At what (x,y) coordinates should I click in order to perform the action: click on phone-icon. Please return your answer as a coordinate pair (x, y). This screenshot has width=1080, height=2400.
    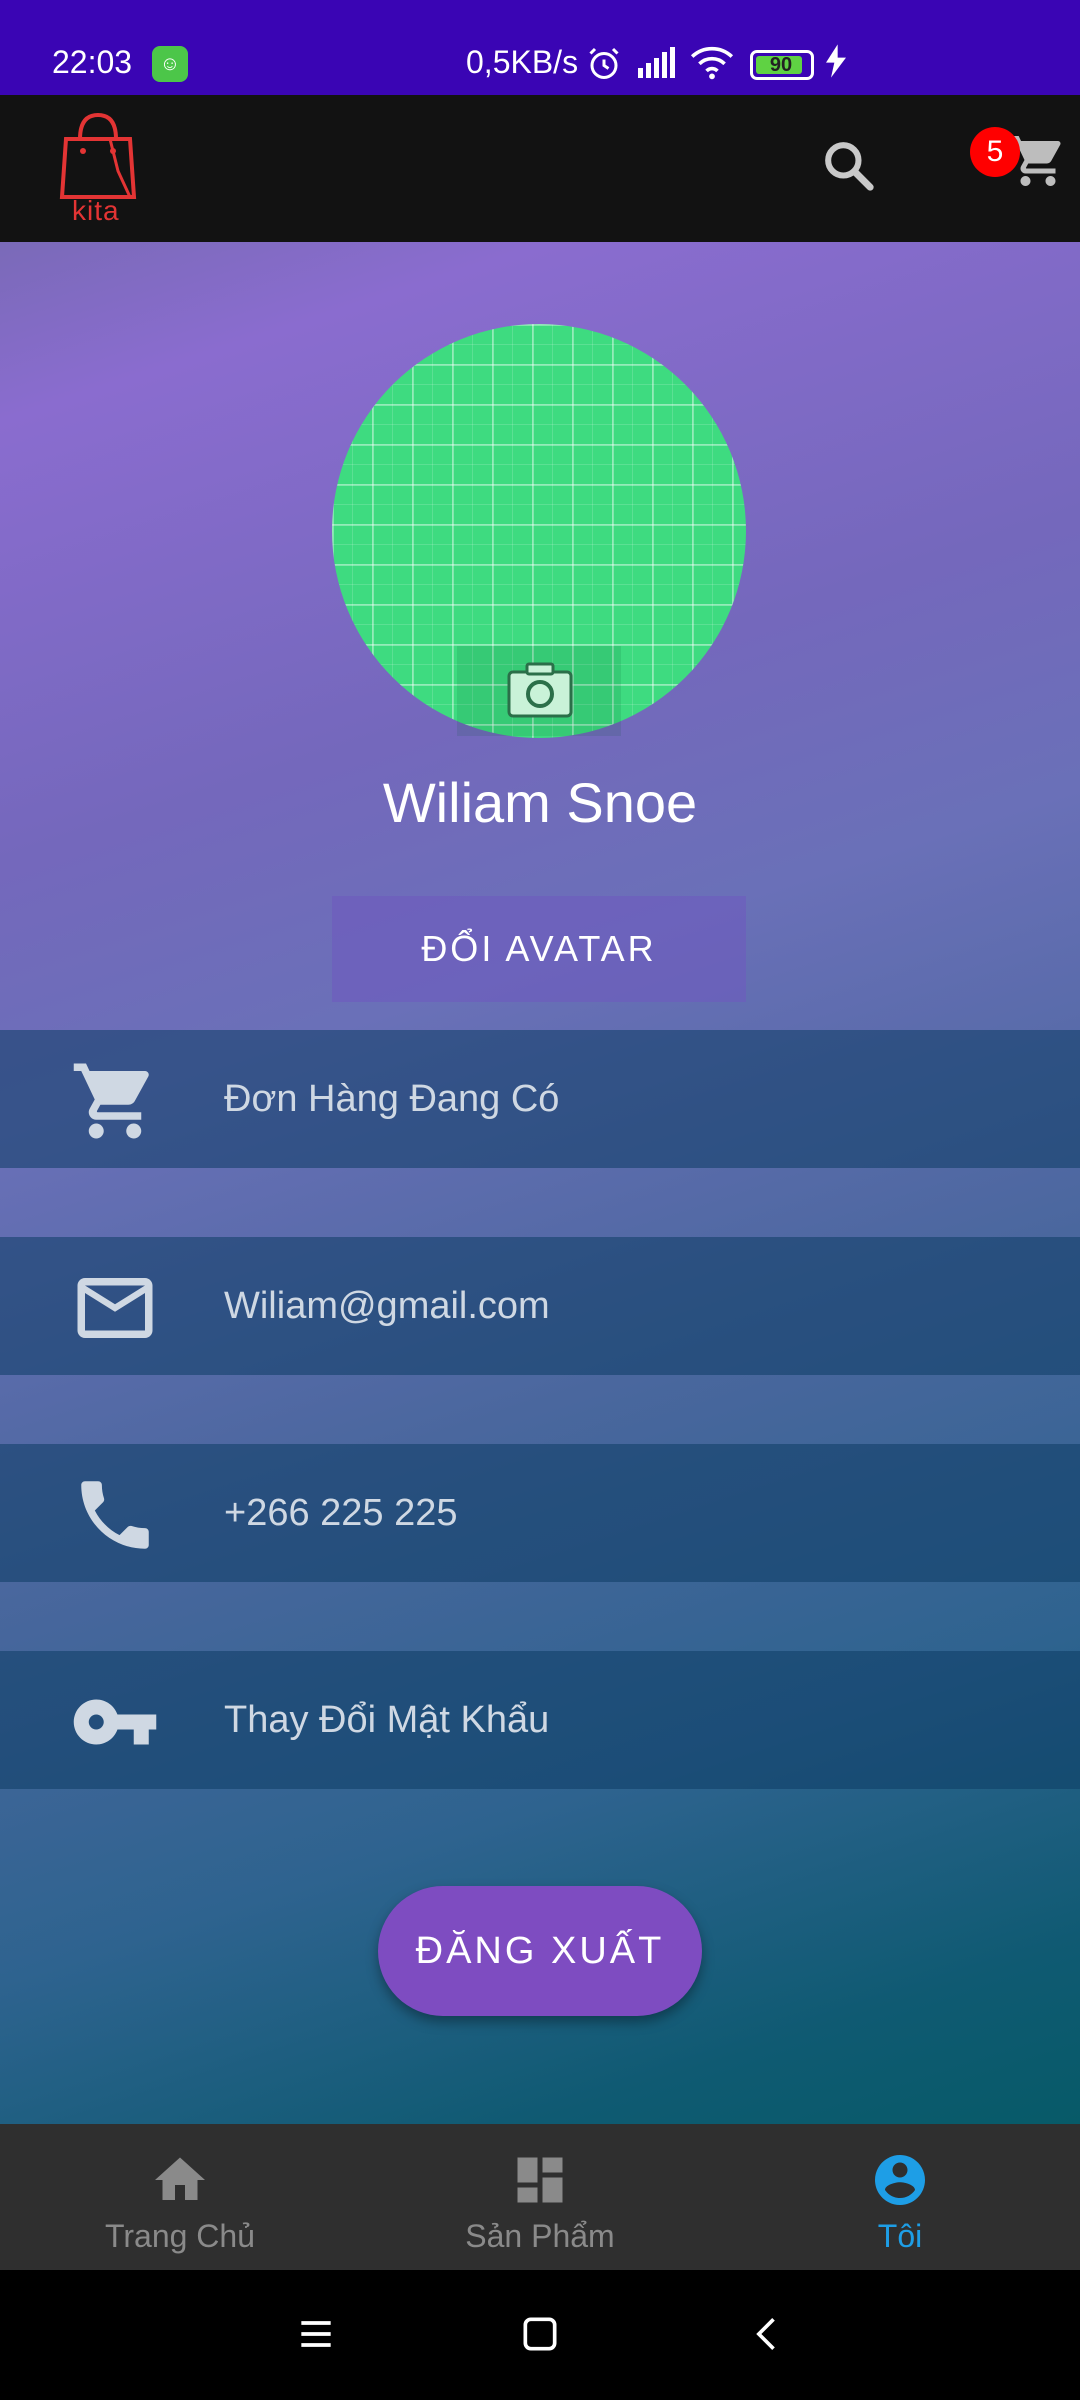
    Looking at the image, I should click on (115, 1515).